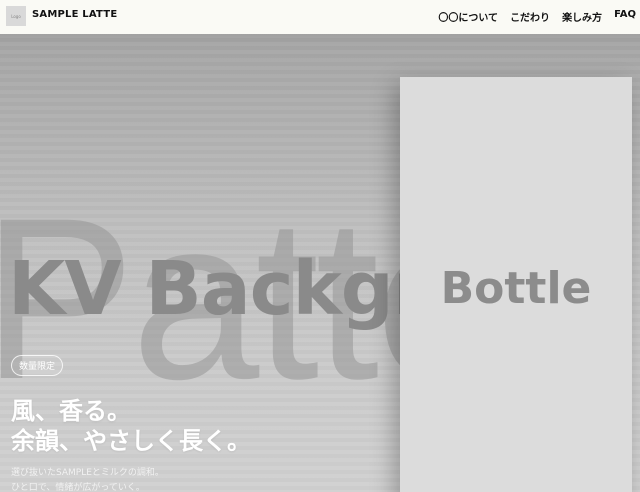 This screenshot has height=492, width=640. What do you see at coordinates (516, 288) in the screenshot?
I see `bottle-label: Bottle` at bounding box center [516, 288].